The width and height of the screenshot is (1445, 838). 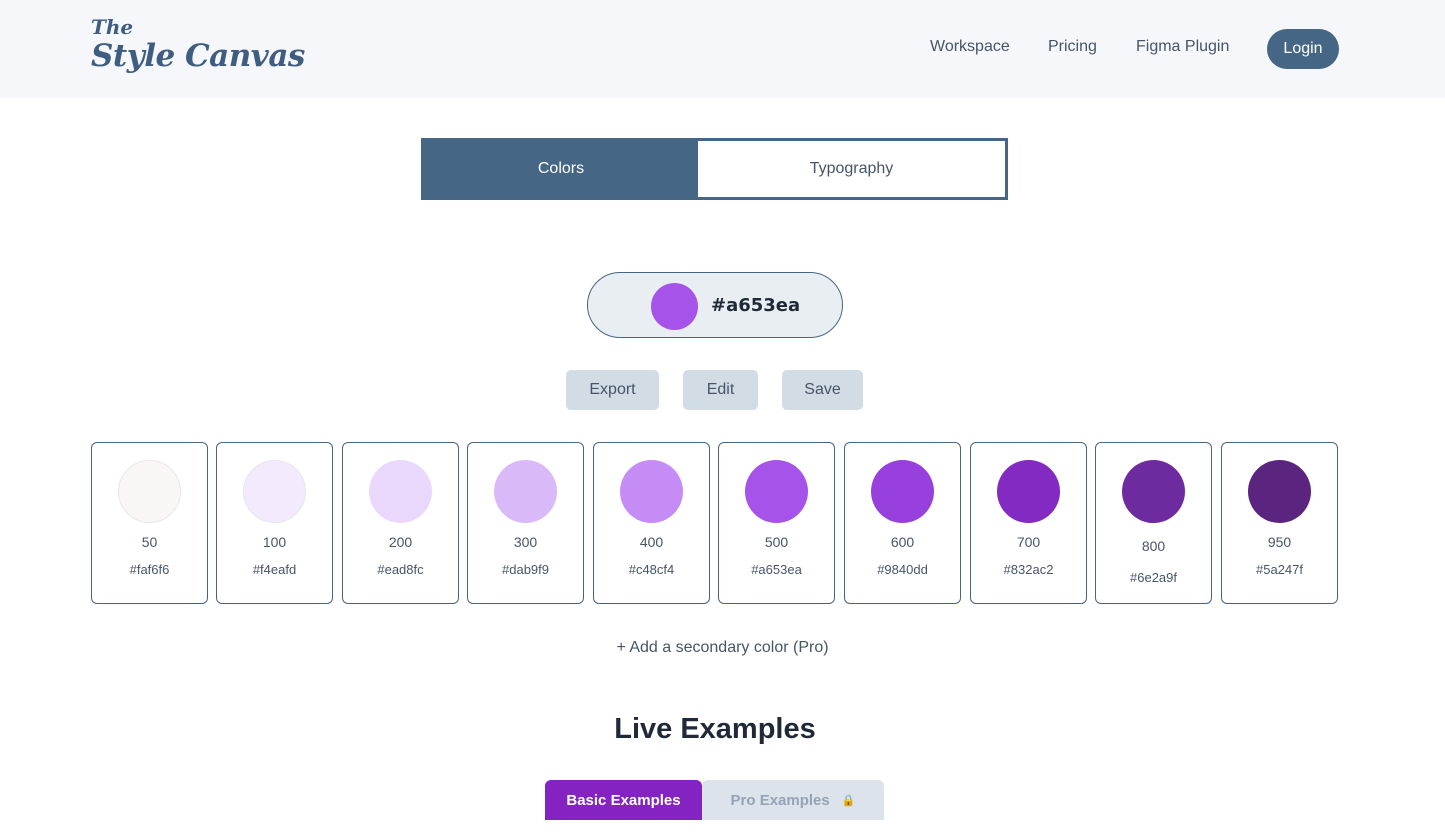 What do you see at coordinates (525, 542) in the screenshot?
I see `palette-weight: 300` at bounding box center [525, 542].